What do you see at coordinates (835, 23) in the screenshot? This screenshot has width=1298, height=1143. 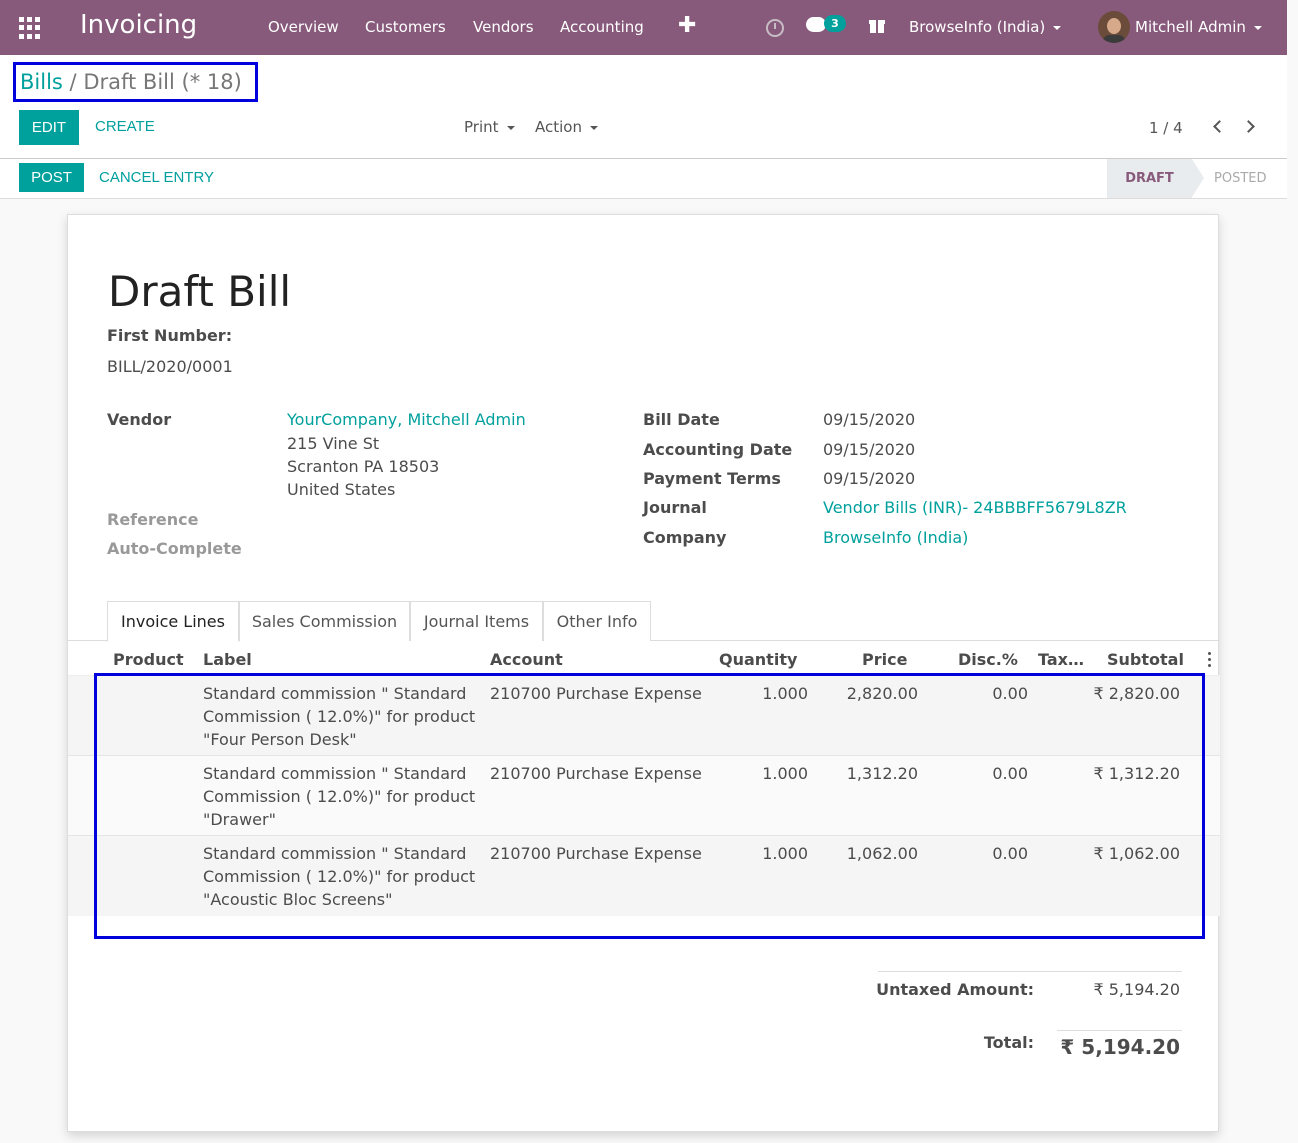 I see `chat-count-badge: 3` at bounding box center [835, 23].